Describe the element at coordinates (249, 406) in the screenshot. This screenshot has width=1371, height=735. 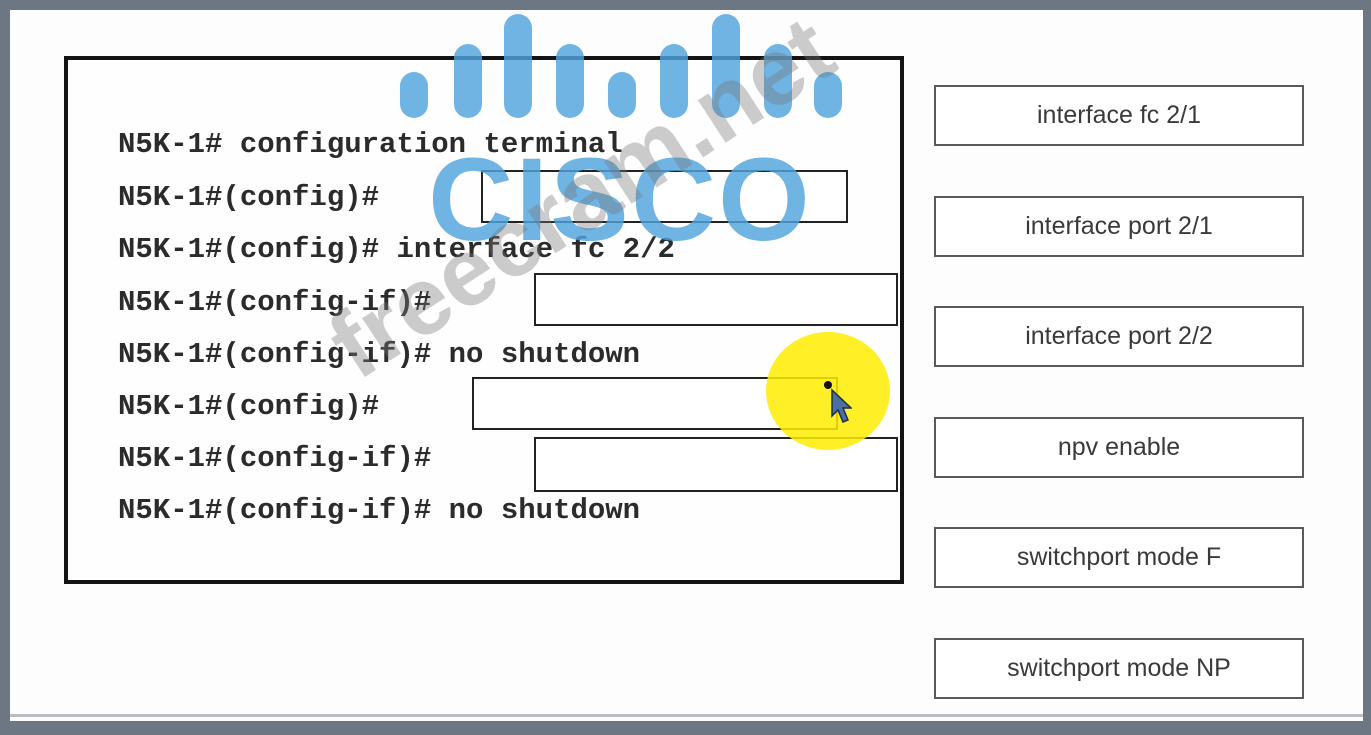
I see `cli-line-6: N5K-1#(config)#` at that location.